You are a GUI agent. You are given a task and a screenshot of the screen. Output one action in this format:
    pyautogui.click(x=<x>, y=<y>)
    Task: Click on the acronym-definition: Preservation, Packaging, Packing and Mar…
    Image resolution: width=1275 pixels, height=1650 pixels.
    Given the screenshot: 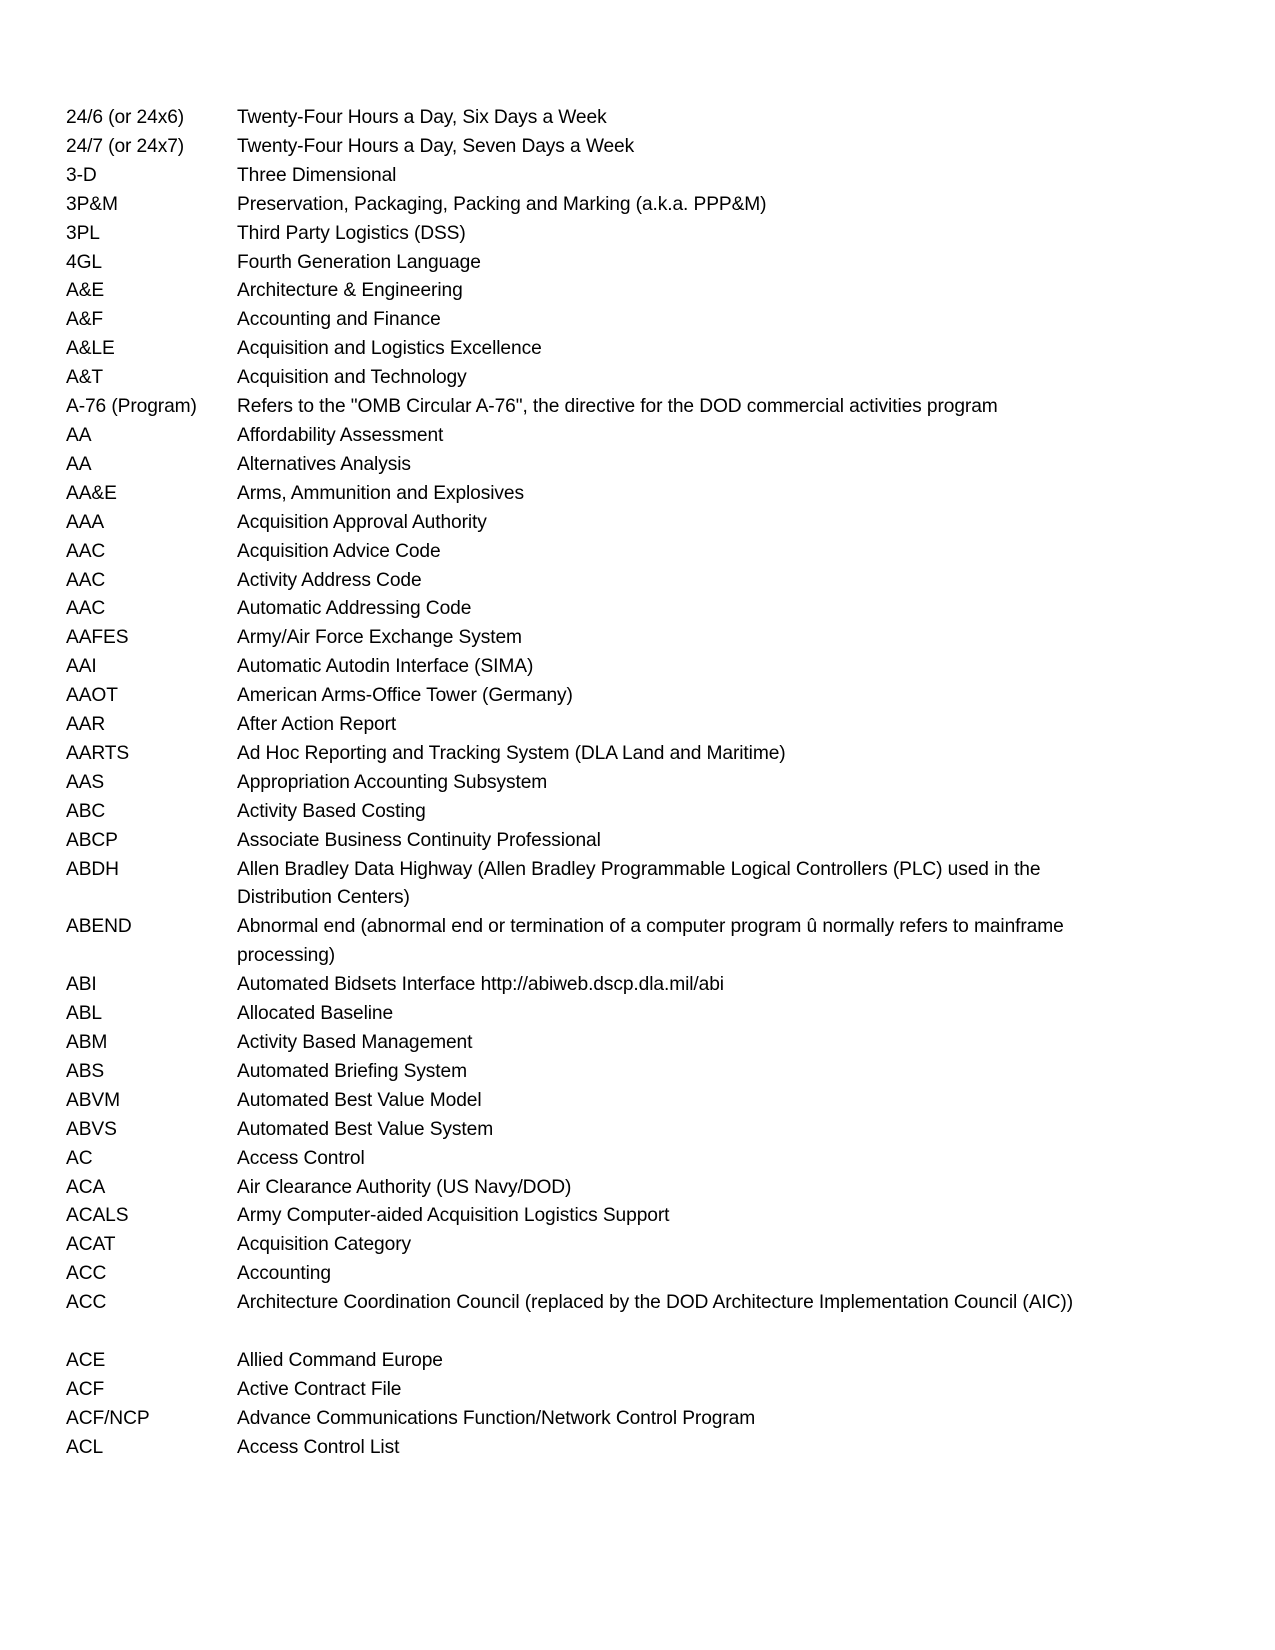 What is the action you would take?
    pyautogui.click(x=502, y=204)
    